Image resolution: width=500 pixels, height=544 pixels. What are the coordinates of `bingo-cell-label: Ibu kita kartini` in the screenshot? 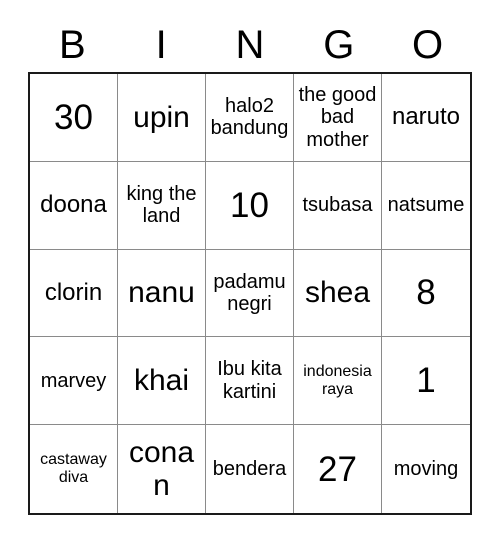 It's located at (249, 380).